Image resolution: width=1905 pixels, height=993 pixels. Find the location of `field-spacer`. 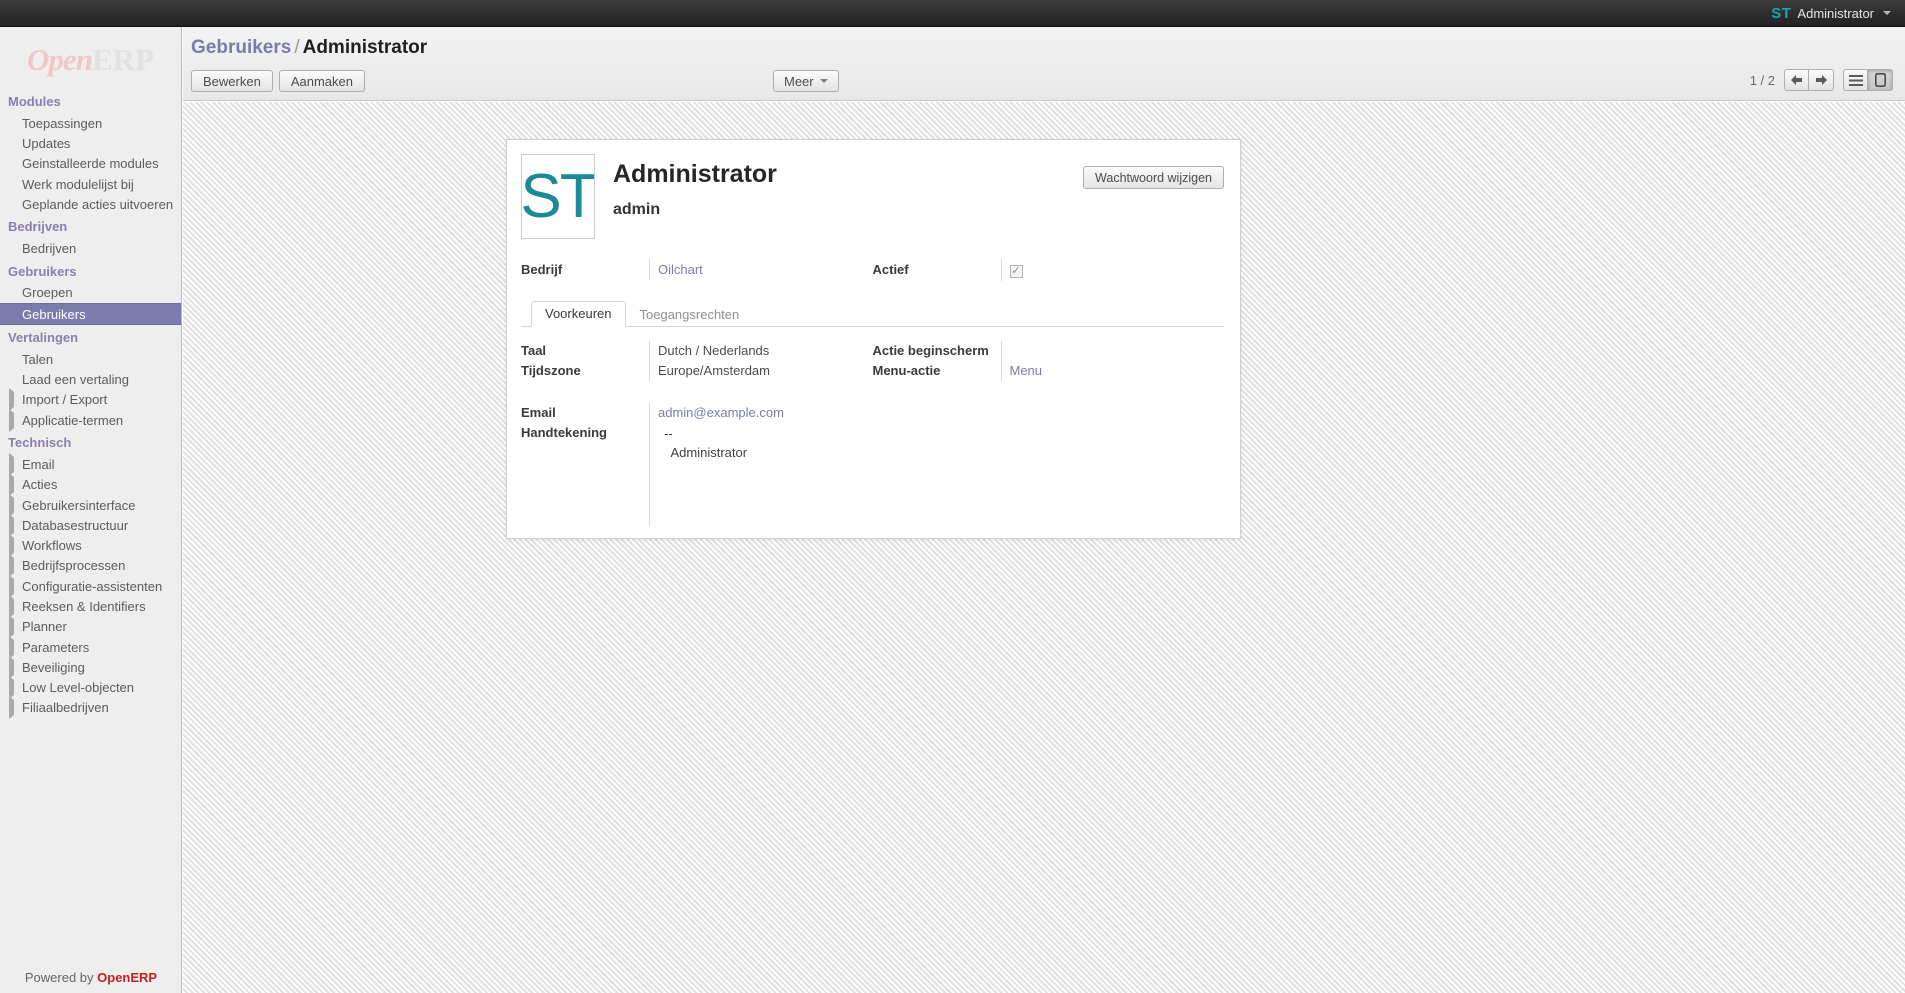

field-spacer is located at coordinates (872, 392).